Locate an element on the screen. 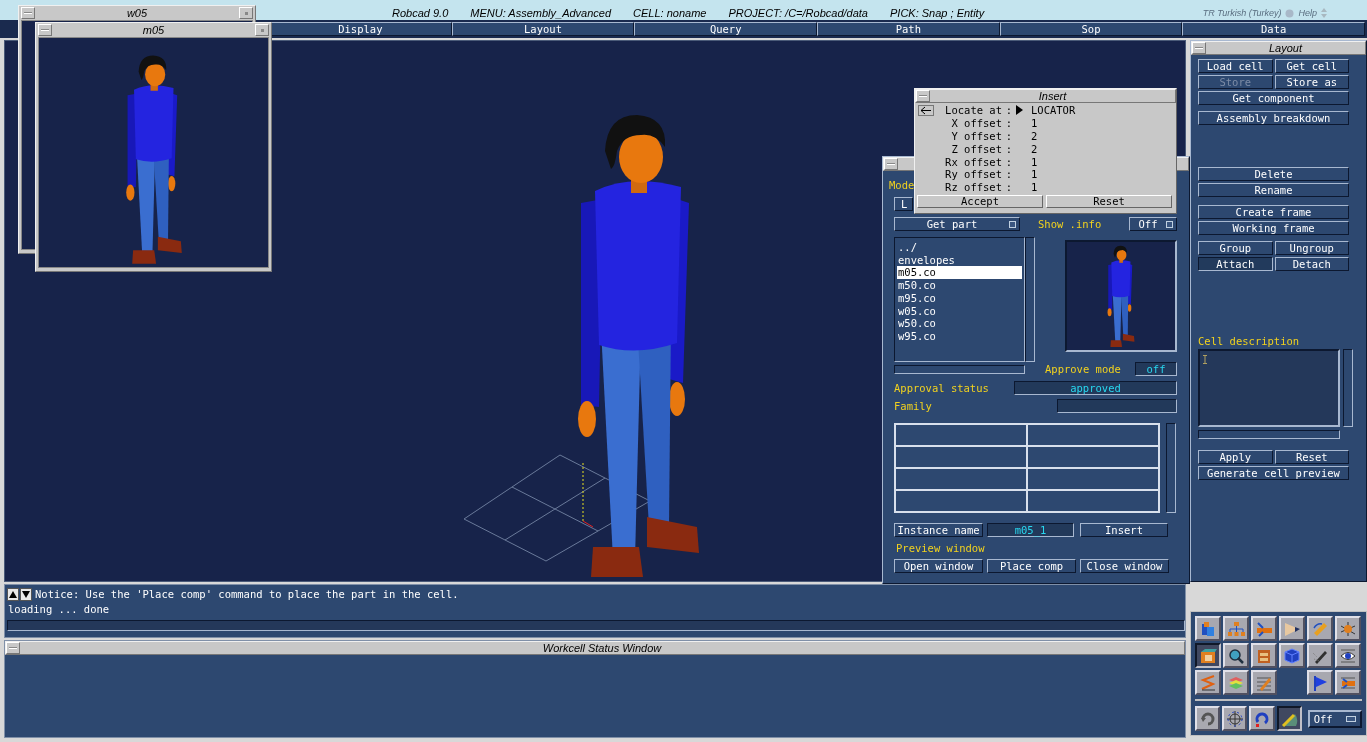 The width and height of the screenshot is (1367, 742). layout-button: Detach is located at coordinates (1311, 264).